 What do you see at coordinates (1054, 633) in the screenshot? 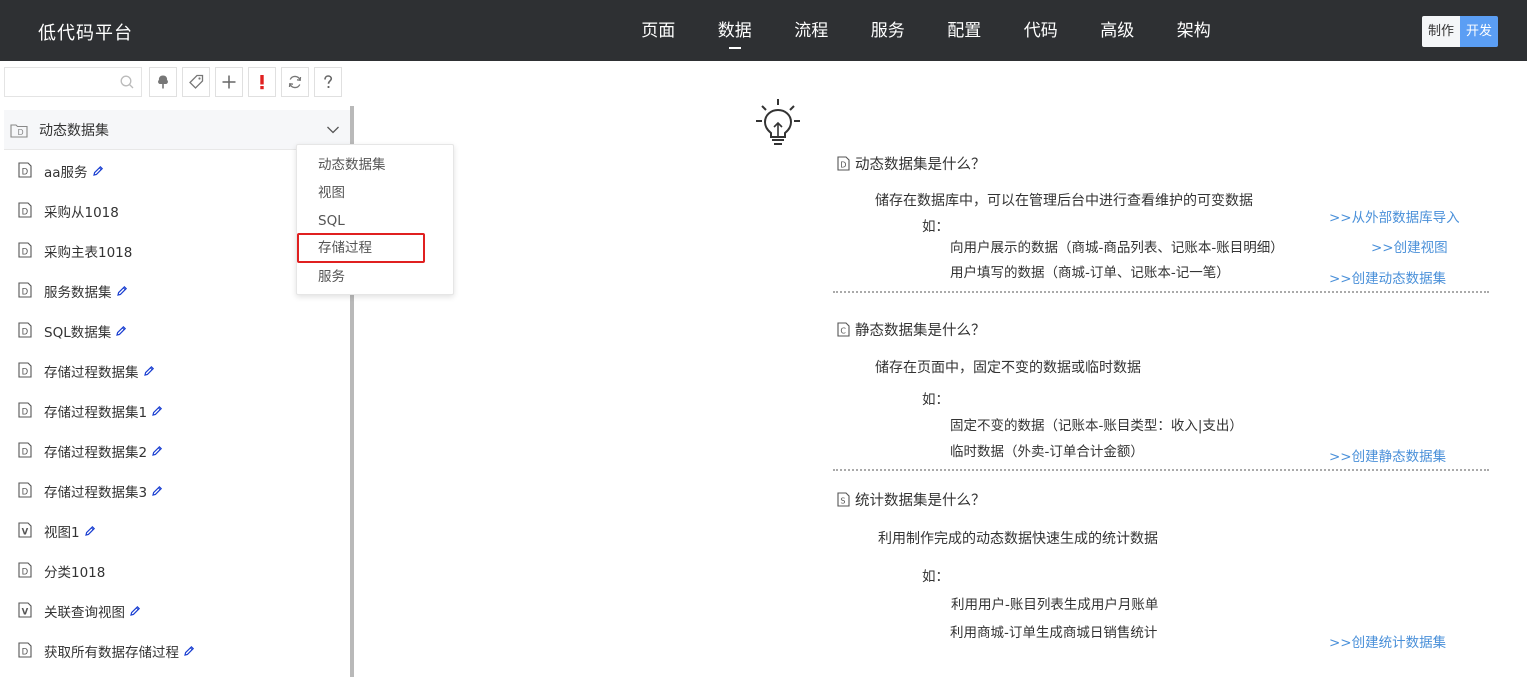
I see `example-item: 利用商城-订单生成商城日销售统计` at bounding box center [1054, 633].